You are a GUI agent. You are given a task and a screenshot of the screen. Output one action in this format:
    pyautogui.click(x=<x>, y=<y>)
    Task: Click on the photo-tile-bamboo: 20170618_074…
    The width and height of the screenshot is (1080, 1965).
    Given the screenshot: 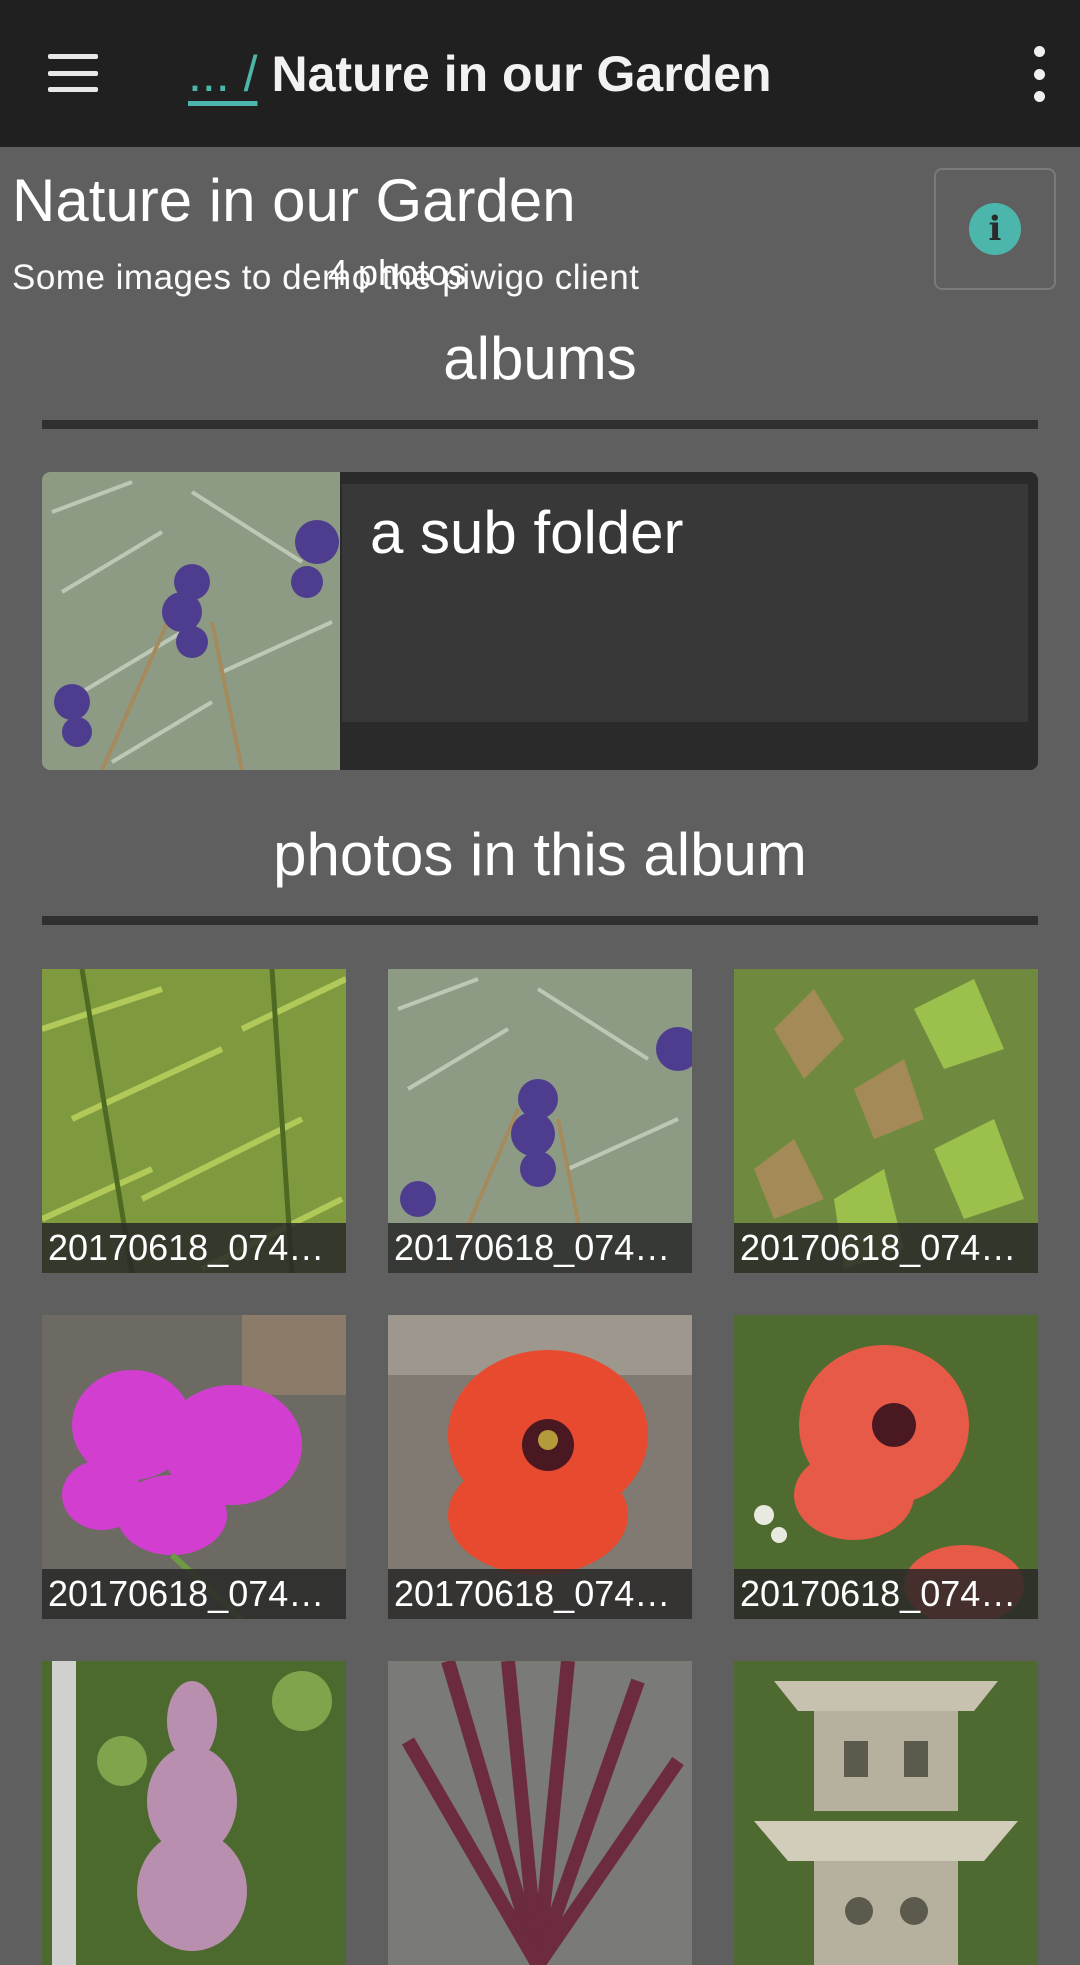 What is the action you would take?
    pyautogui.click(x=194, y=1121)
    